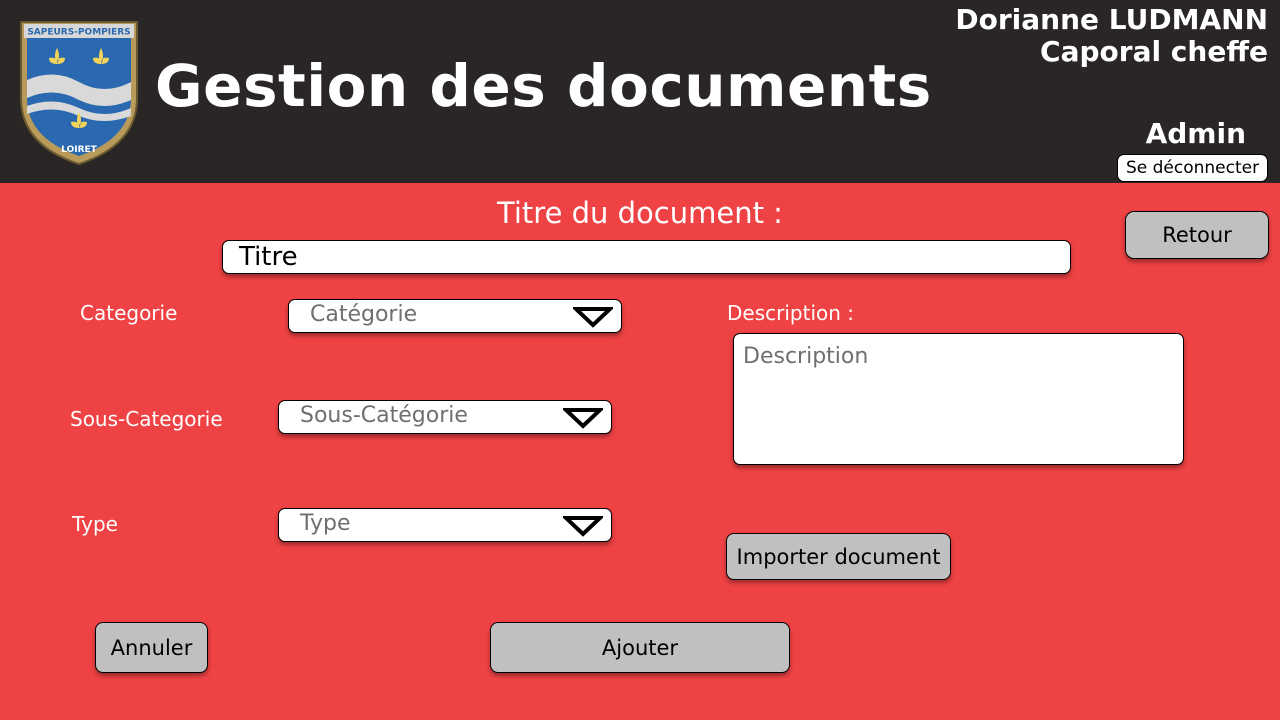 The width and height of the screenshot is (1280, 720). What do you see at coordinates (78, 33) in the screenshot?
I see `logo-top-text: SAPEURS-POMPIERS` at bounding box center [78, 33].